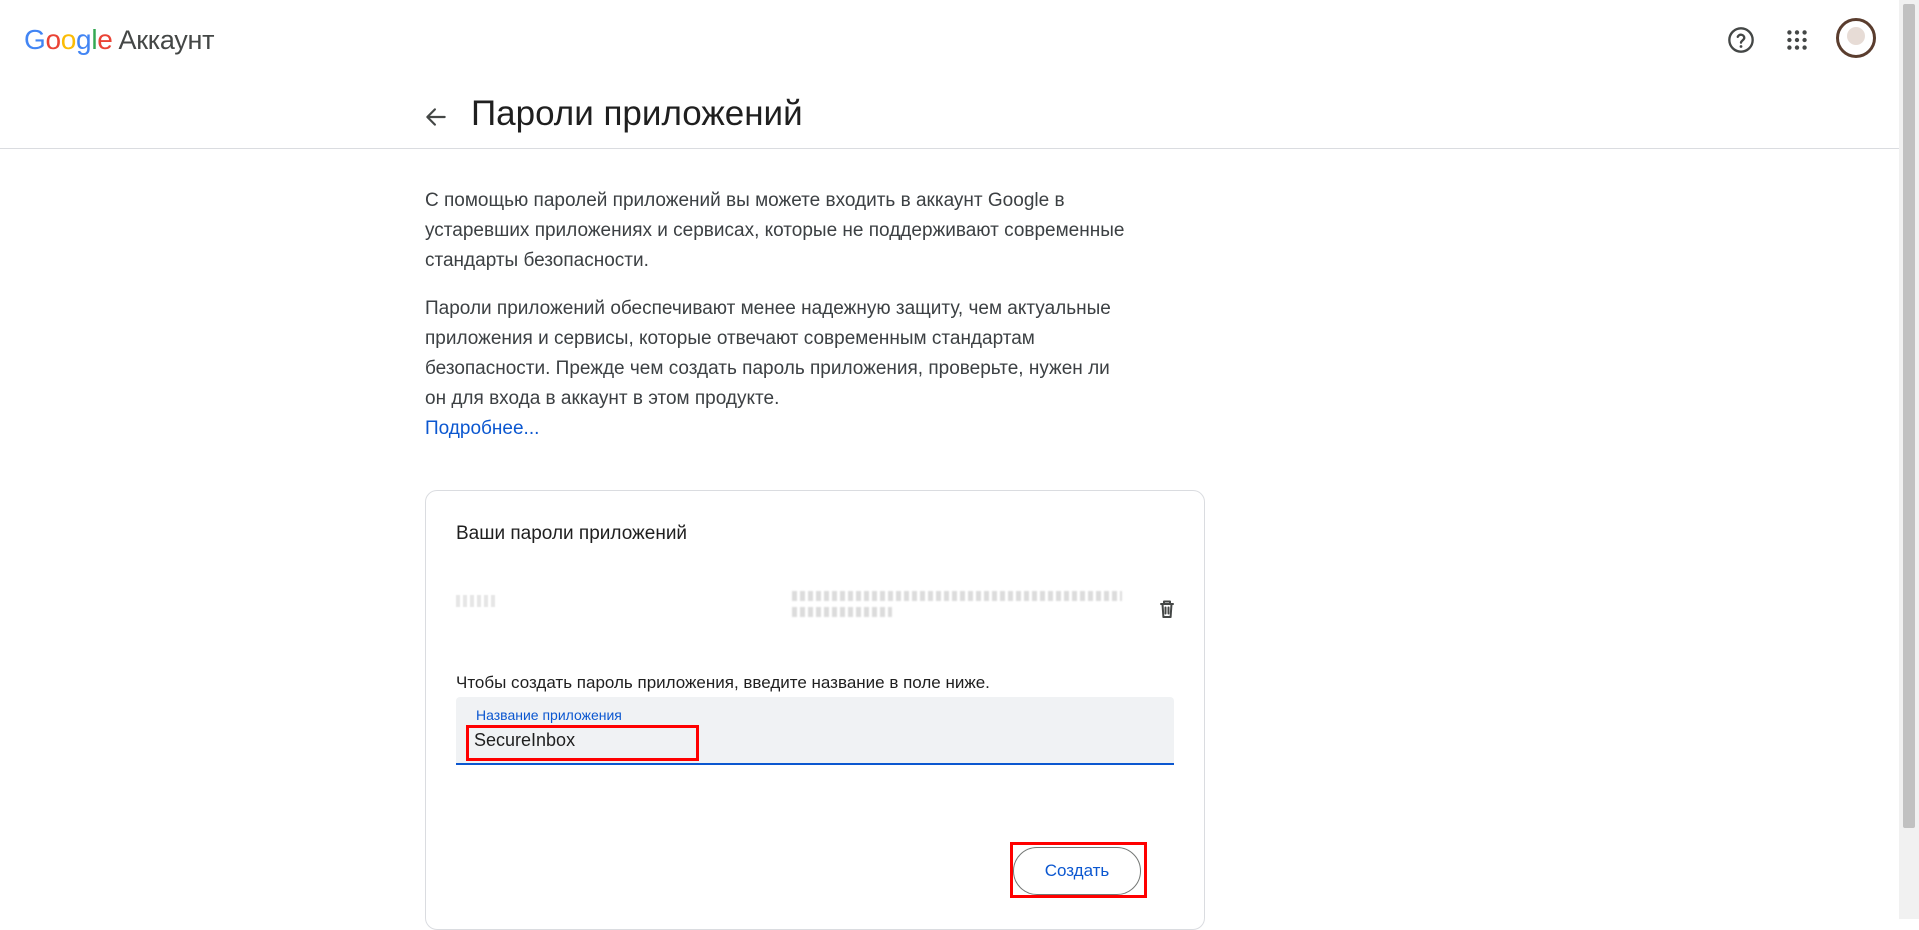 This screenshot has height=930, width=1919. What do you see at coordinates (477, 601) in the screenshot?
I see `password-name-redacted` at bounding box center [477, 601].